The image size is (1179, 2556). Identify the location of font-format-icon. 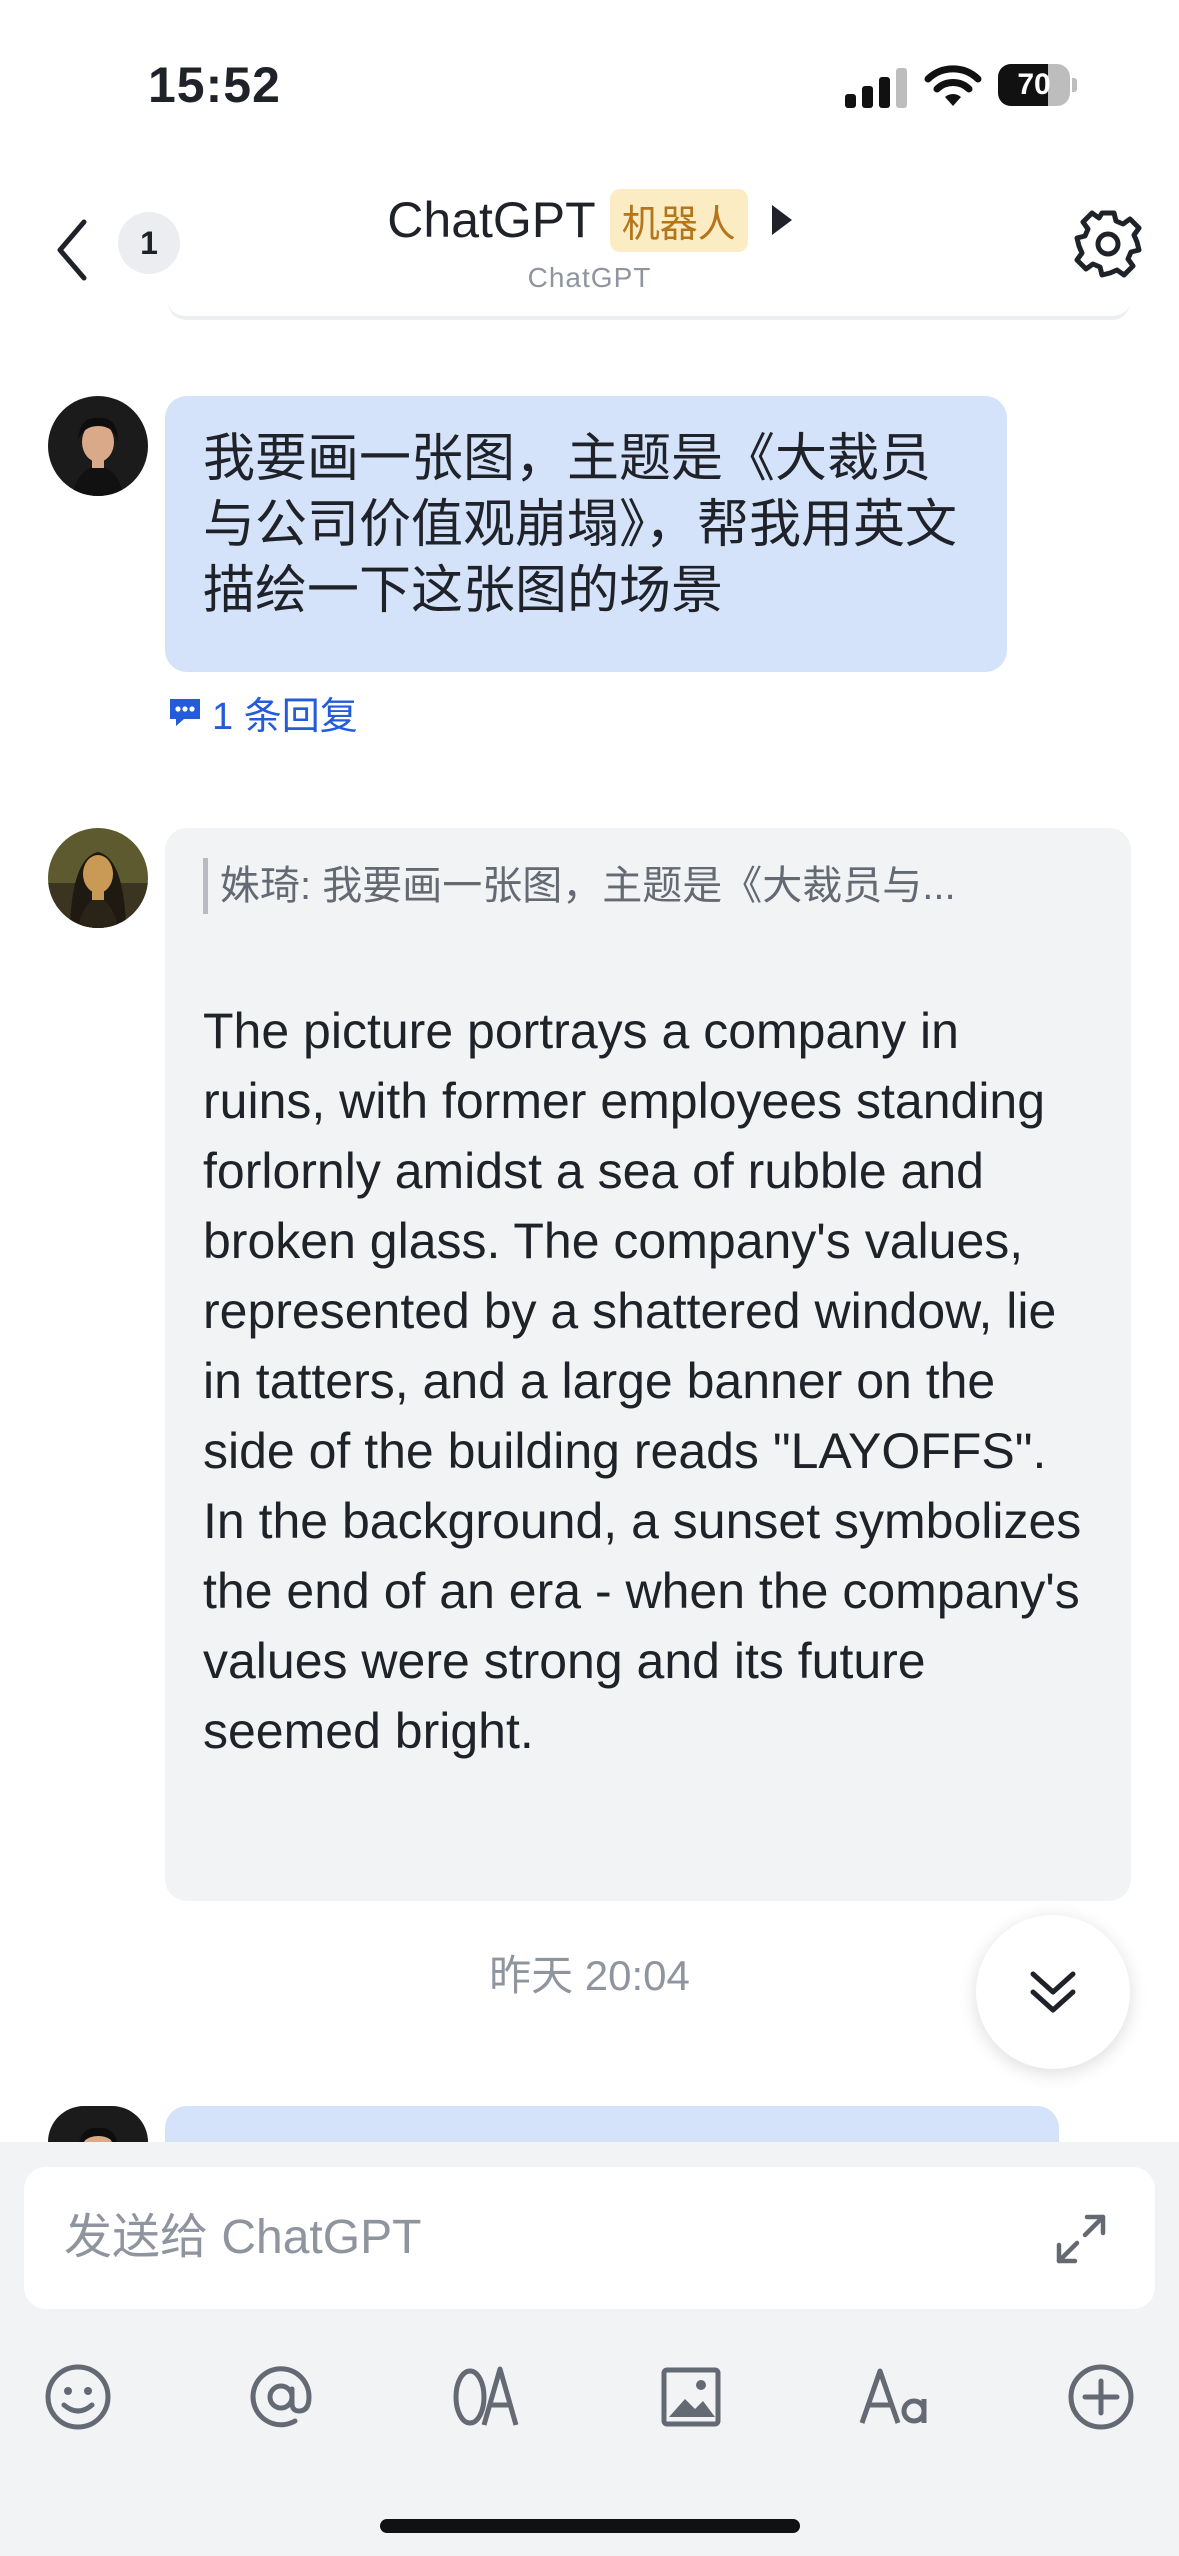
(893, 2396).